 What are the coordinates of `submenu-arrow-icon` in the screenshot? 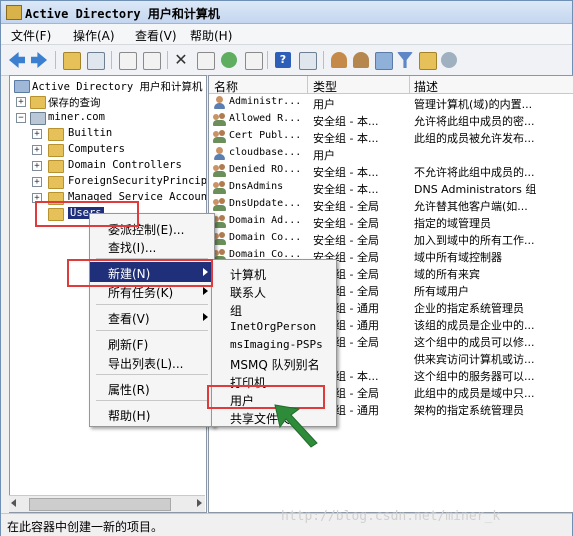 It's located at (205, 291).